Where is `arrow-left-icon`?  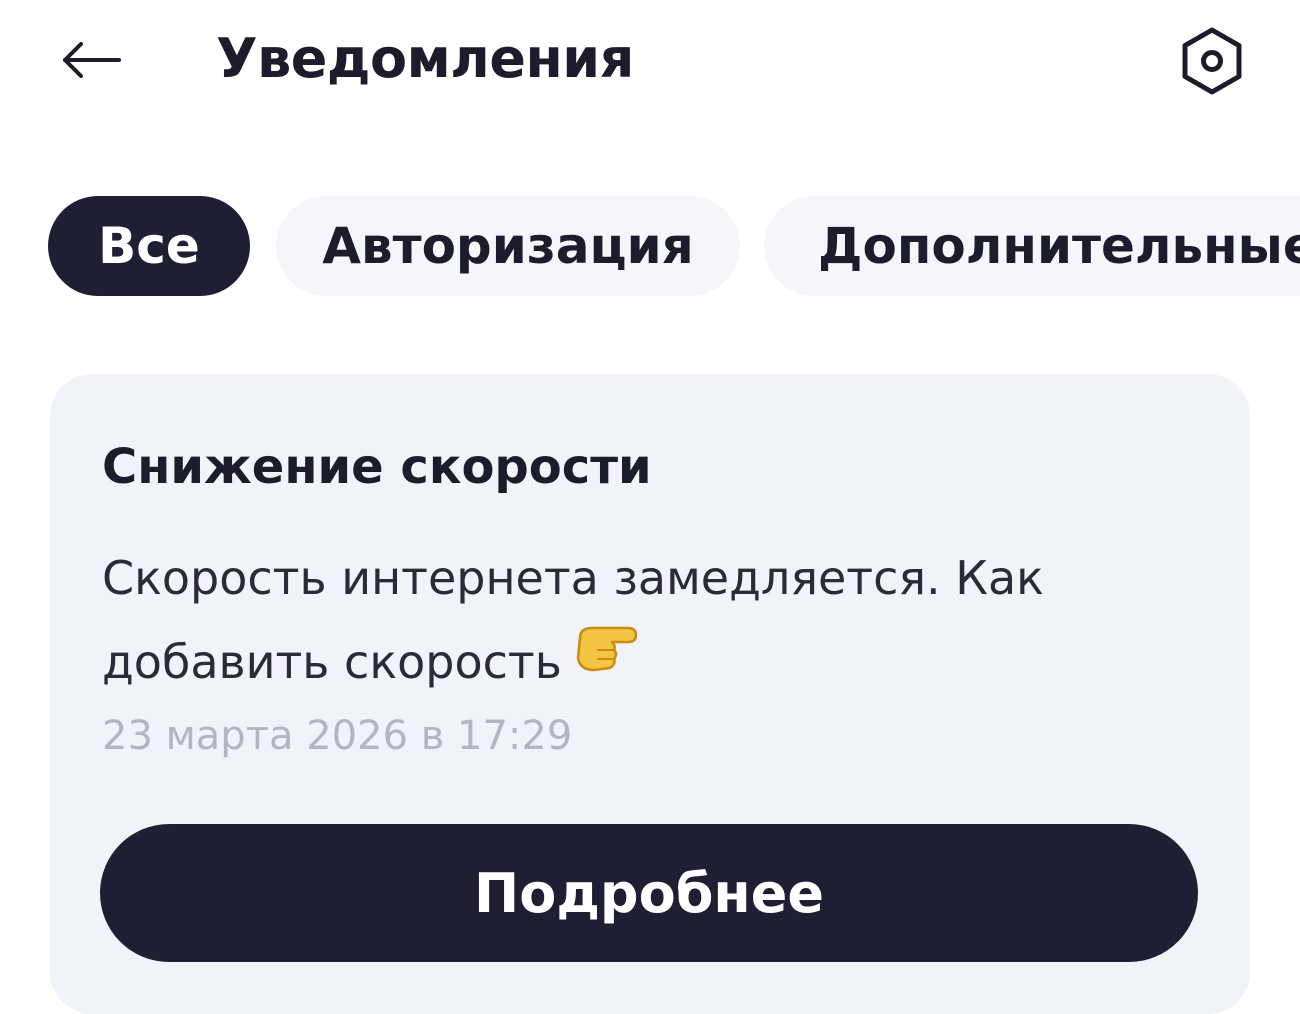
arrow-left-icon is located at coordinates (92, 60).